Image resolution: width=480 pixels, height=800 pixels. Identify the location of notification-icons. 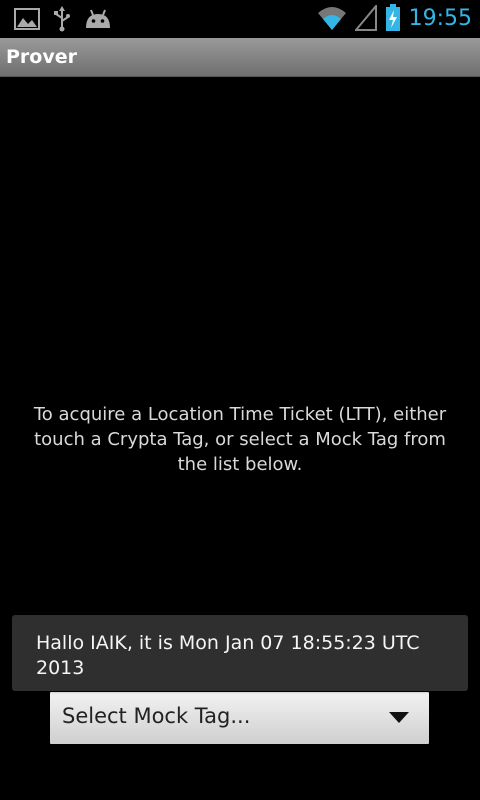
(63, 19).